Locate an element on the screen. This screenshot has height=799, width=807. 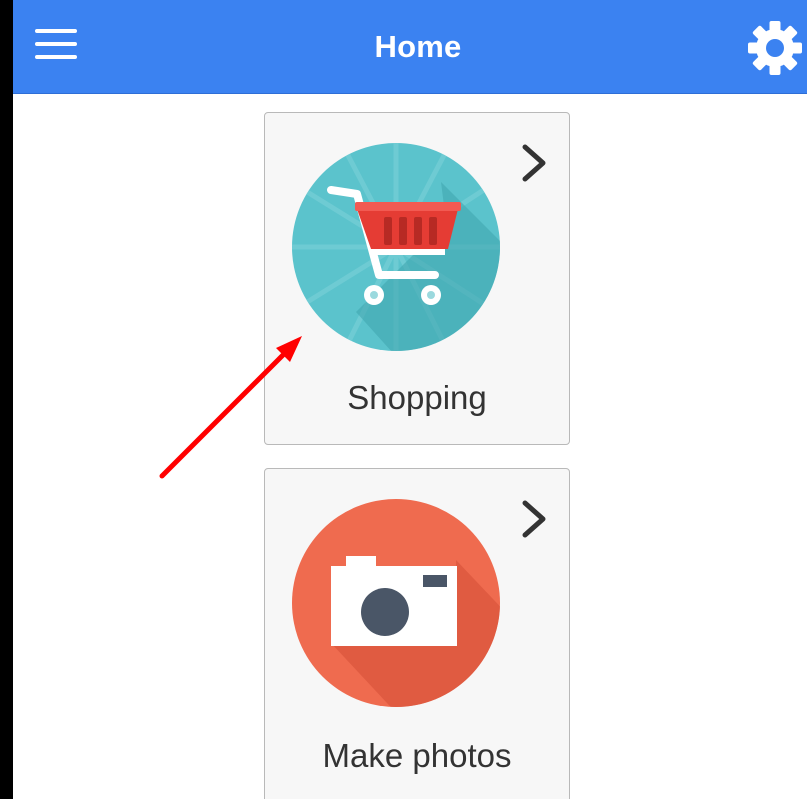
gear-icon is located at coordinates (775, 48).